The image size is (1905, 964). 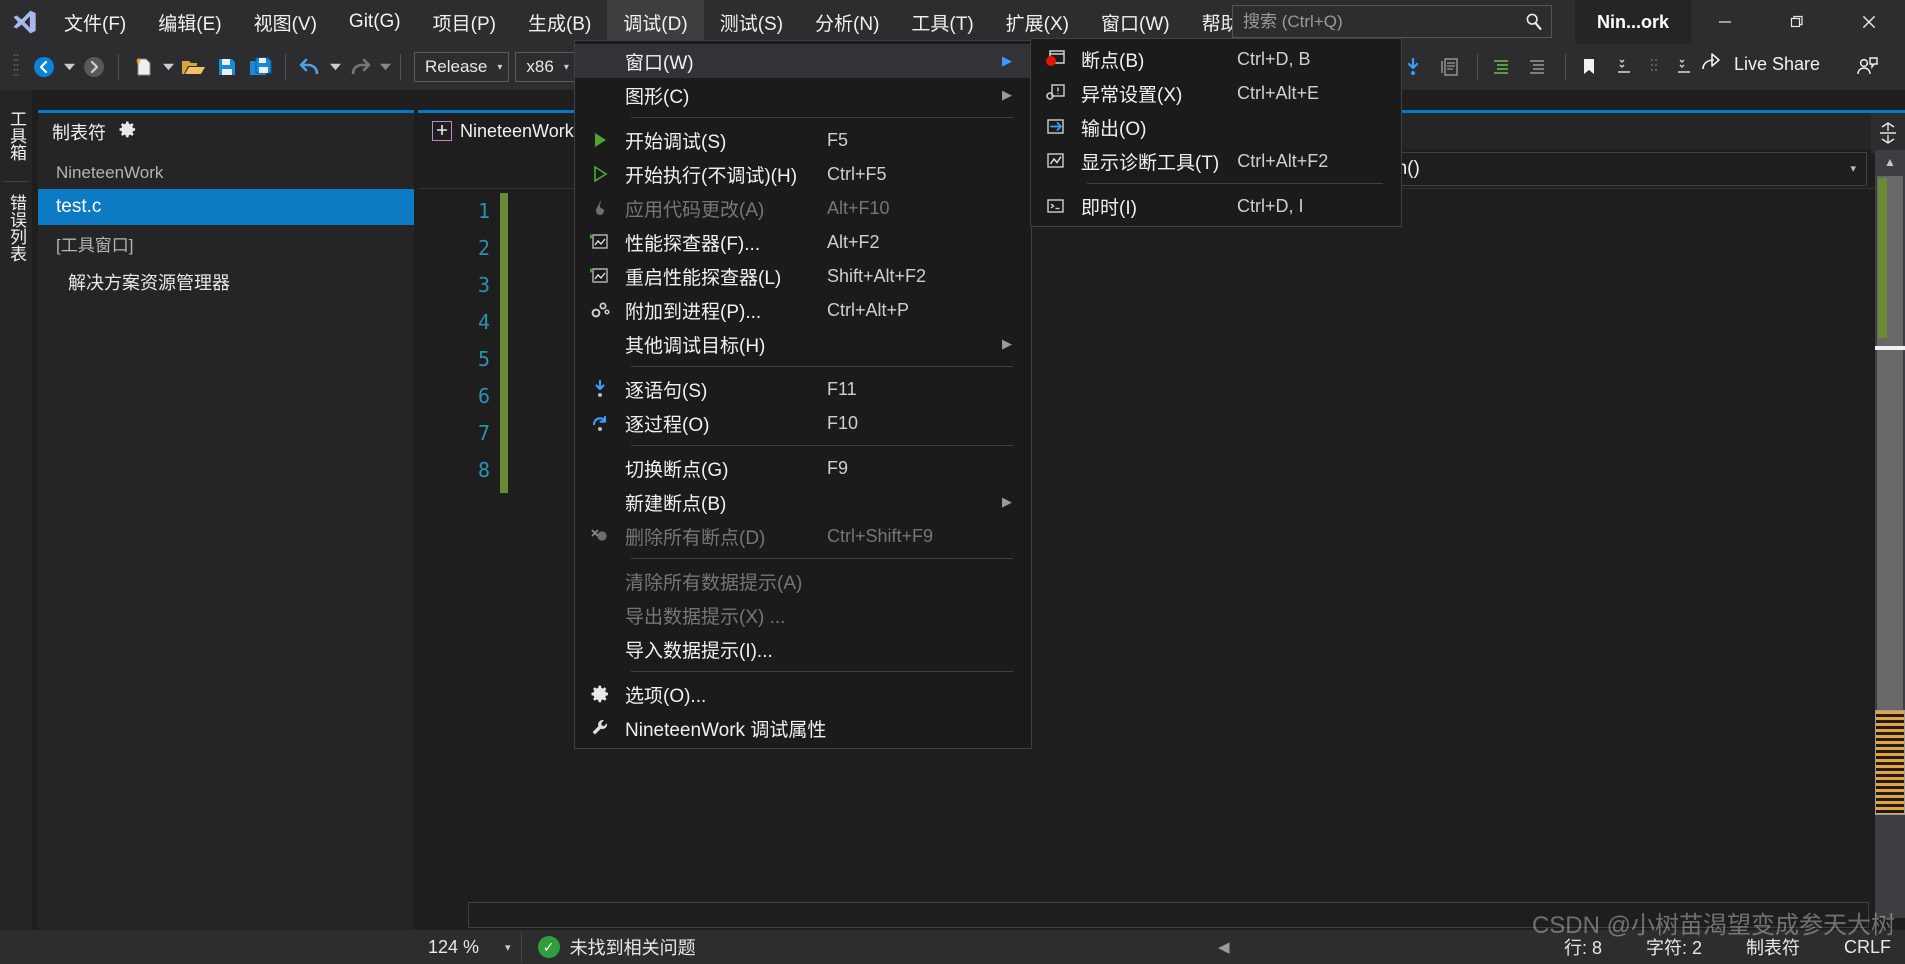 What do you see at coordinates (1869, 22) in the screenshot?
I see `close-icon` at bounding box center [1869, 22].